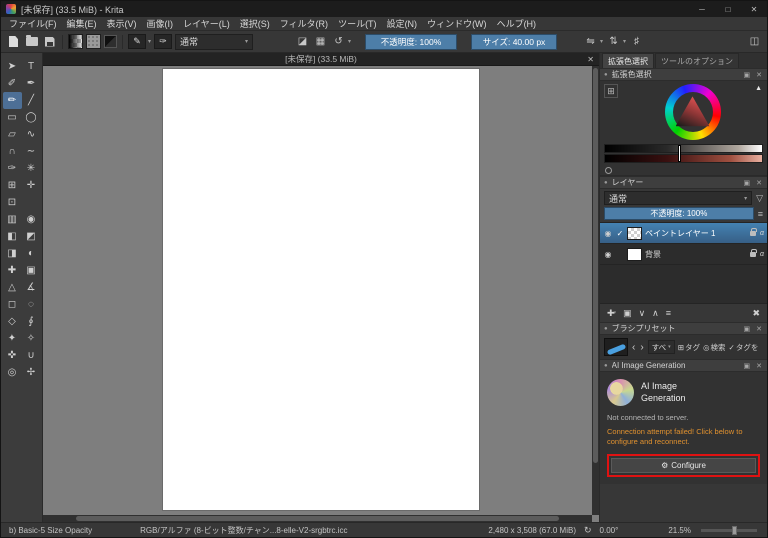  Describe the element at coordinates (12, 134) in the screenshot. I see `polygon-tool: ▱` at that location.